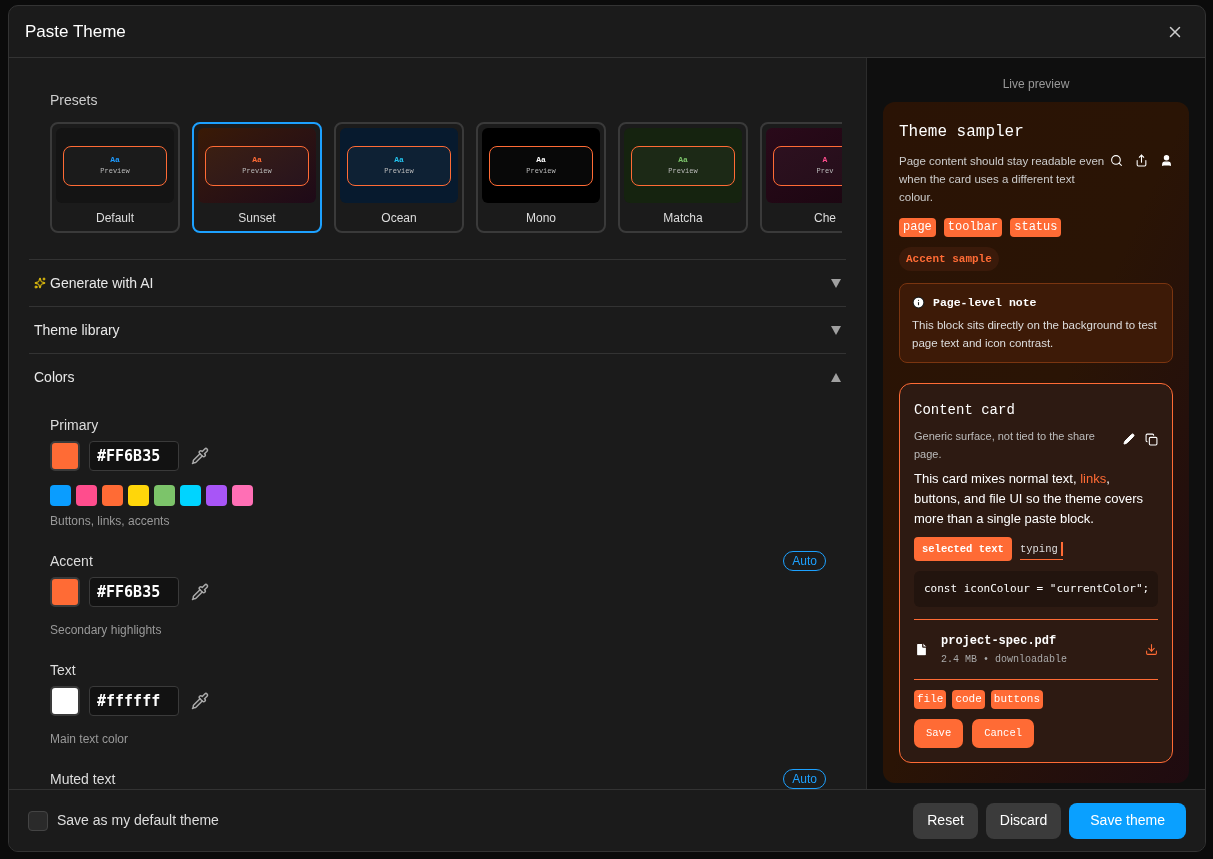 This screenshot has width=1213, height=859. I want to click on section-header: Colors, so click(437, 377).